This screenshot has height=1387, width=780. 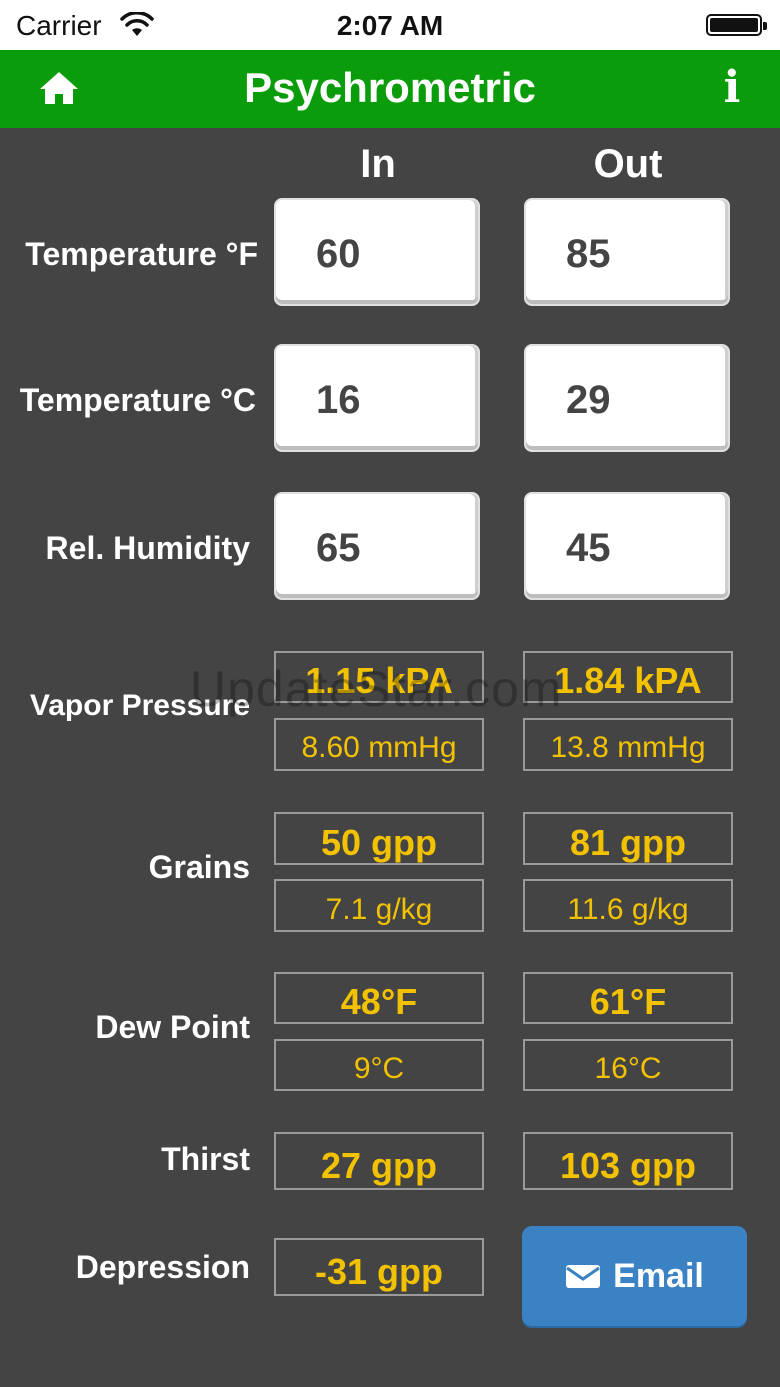 I want to click on rel-humidity-out-field: 45, so click(x=627, y=546).